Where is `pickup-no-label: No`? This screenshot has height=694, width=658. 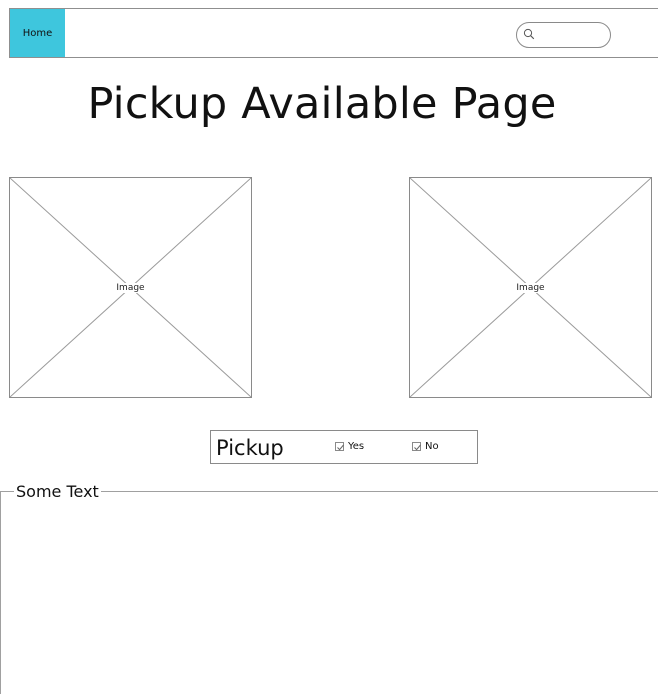
pickup-no-label: No is located at coordinates (432, 446).